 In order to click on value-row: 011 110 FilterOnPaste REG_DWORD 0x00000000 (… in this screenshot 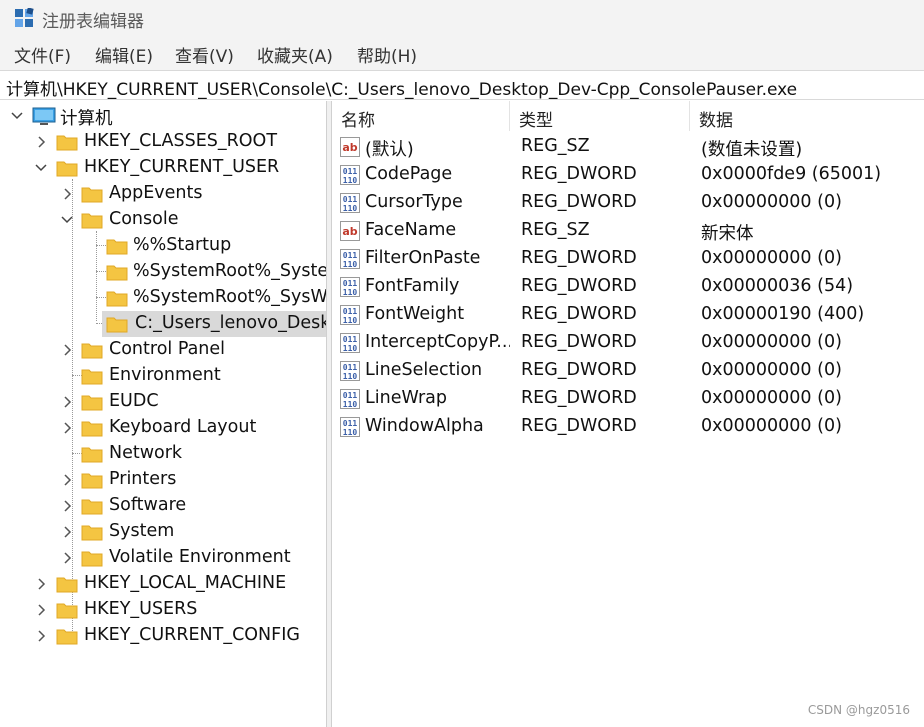, I will do `click(628, 259)`.